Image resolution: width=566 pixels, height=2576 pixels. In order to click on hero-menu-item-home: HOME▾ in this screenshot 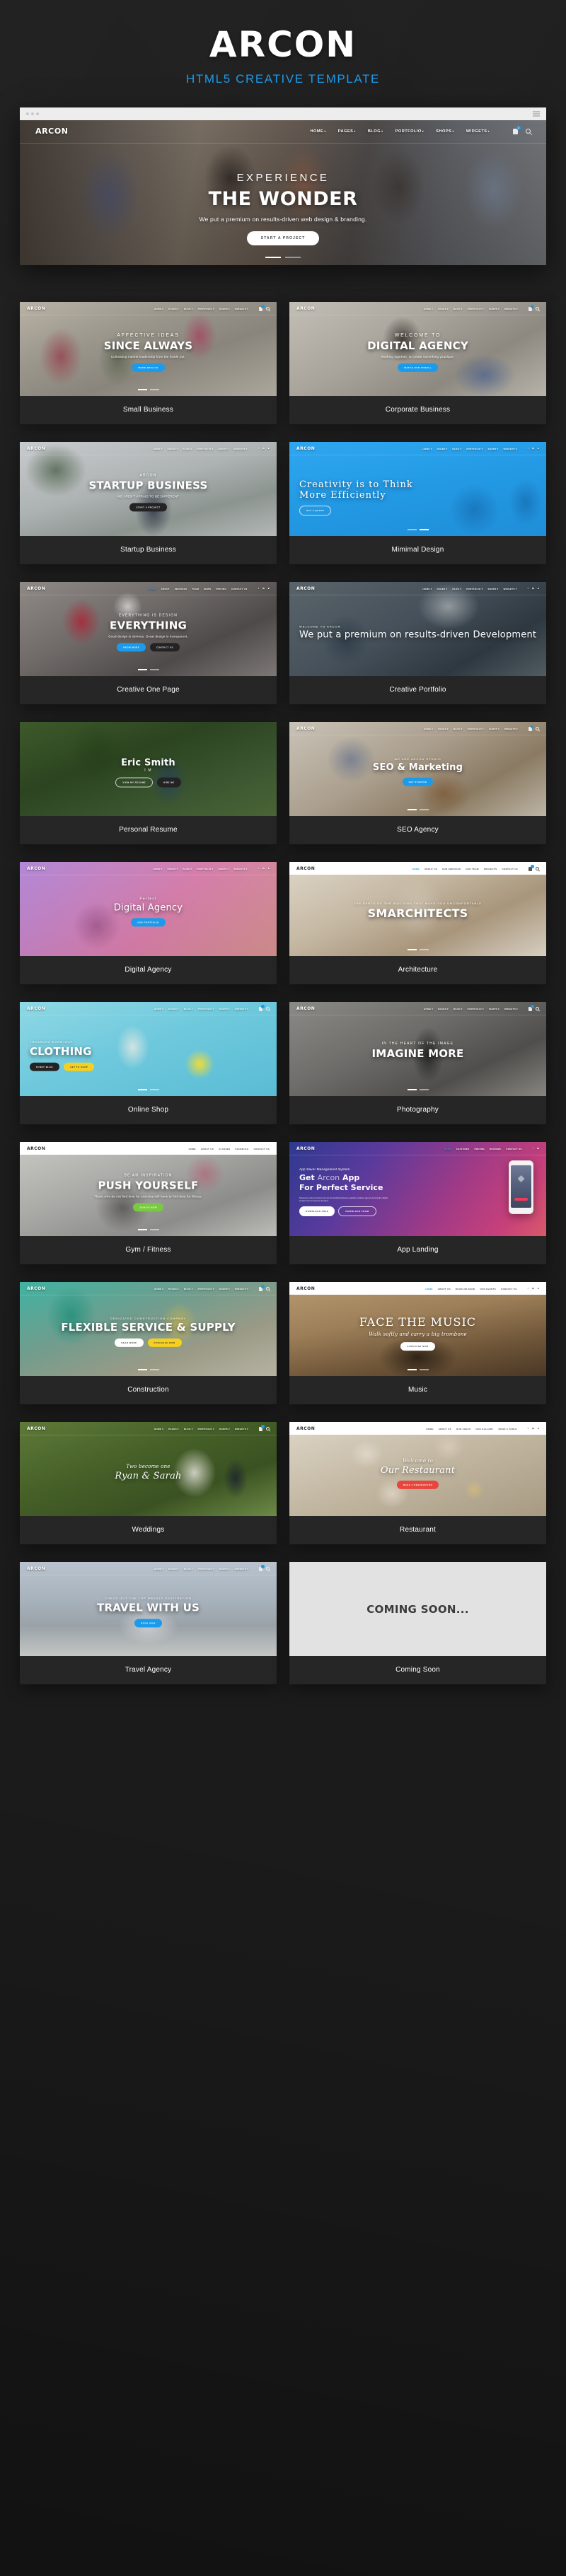, I will do `click(317, 131)`.